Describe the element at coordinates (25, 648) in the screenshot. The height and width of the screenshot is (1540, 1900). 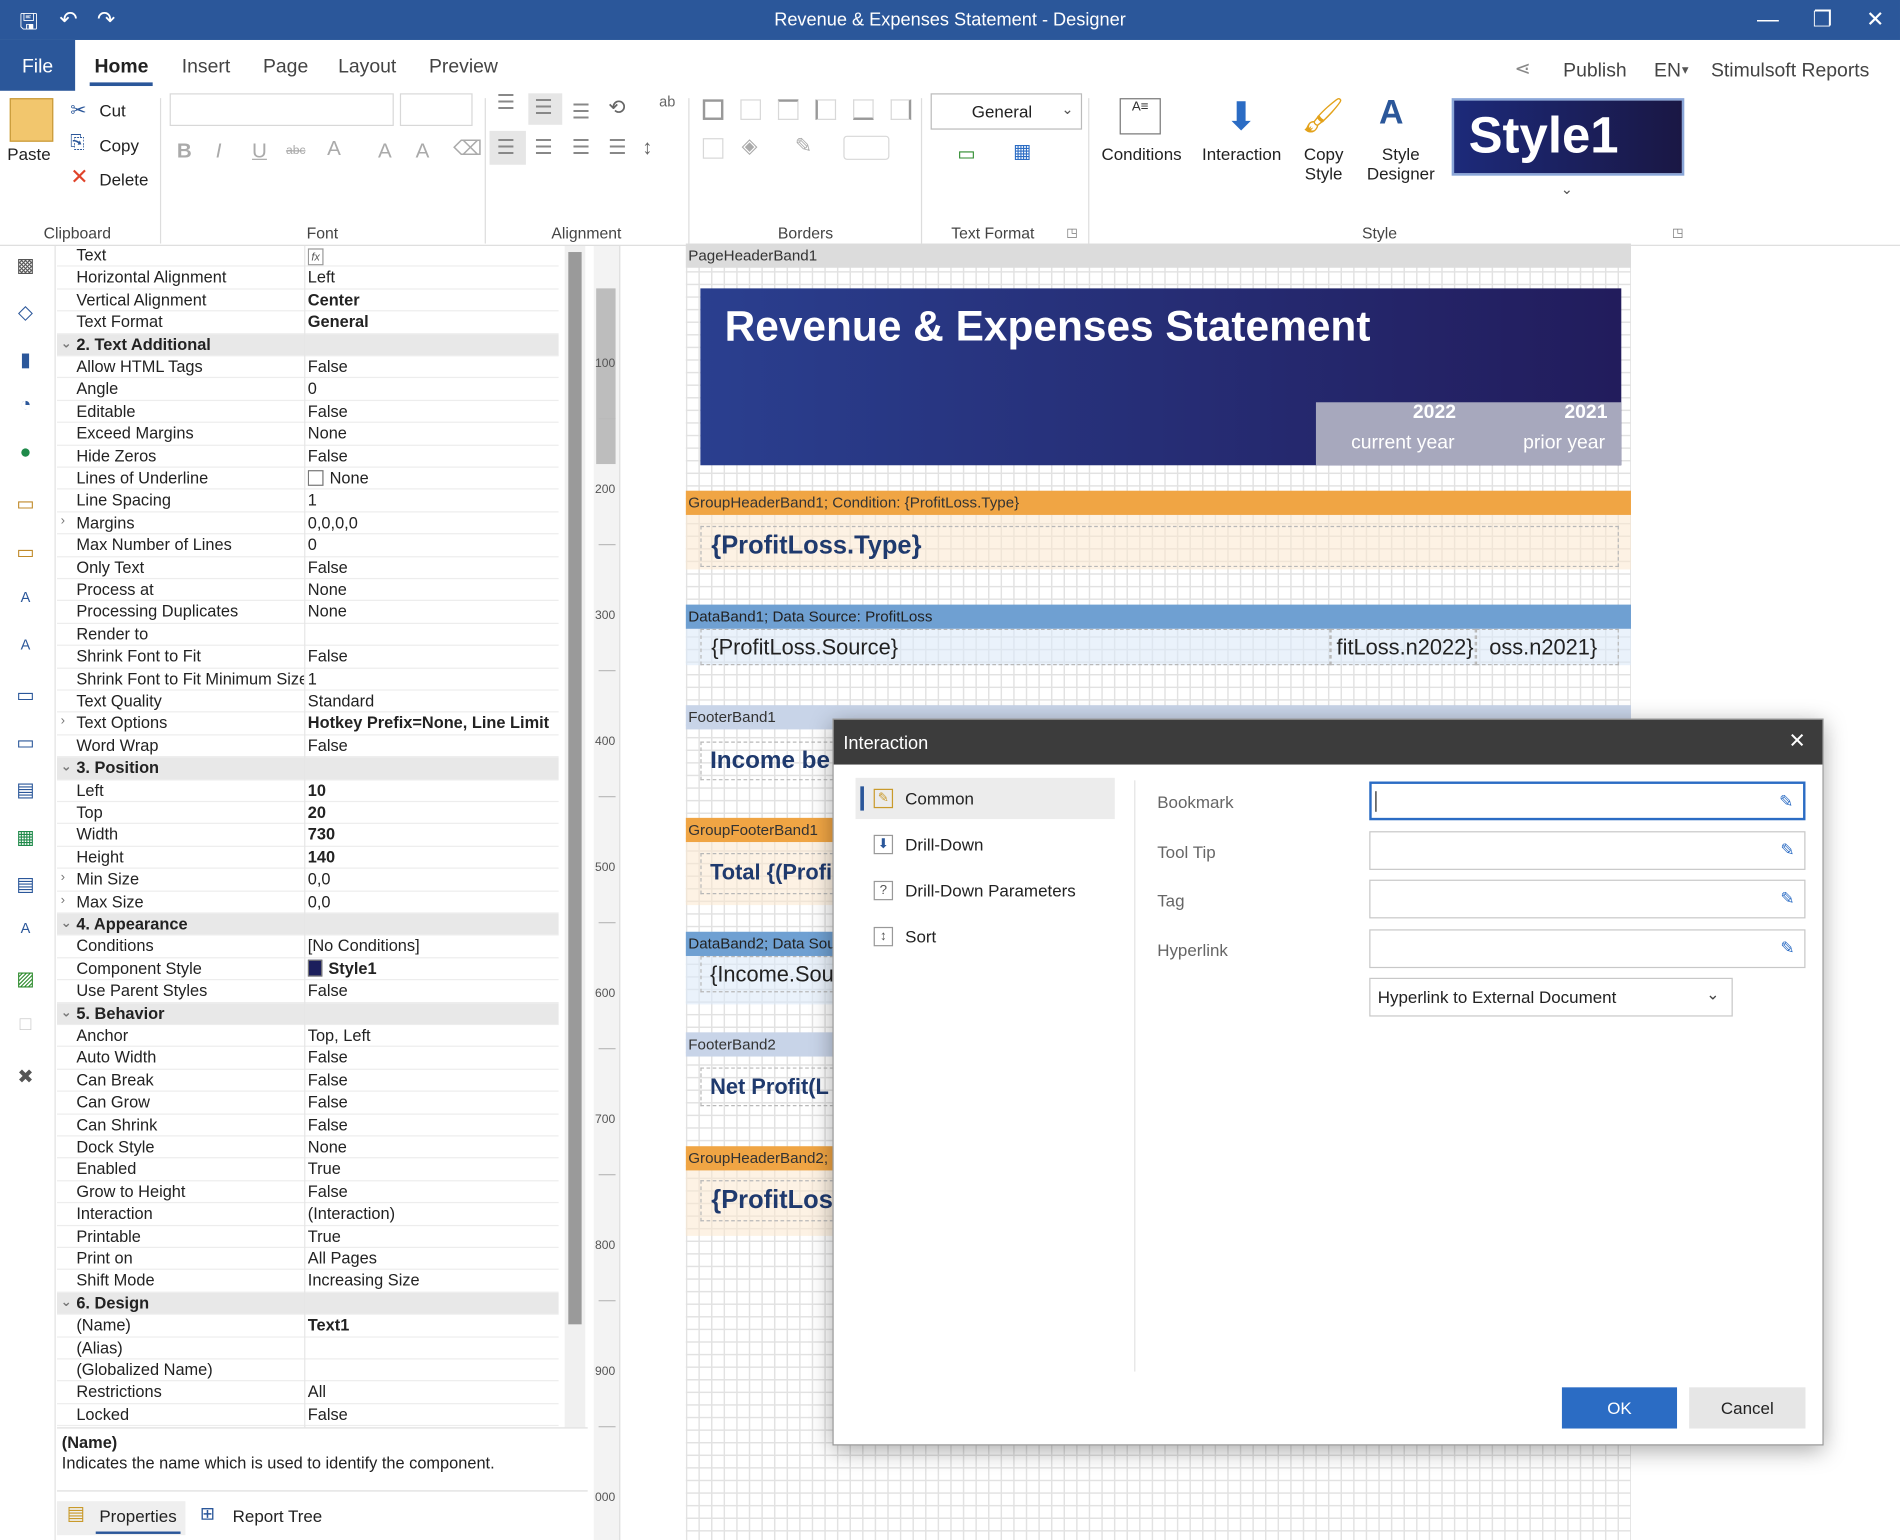
I see `rich-text-icon: A` at that location.